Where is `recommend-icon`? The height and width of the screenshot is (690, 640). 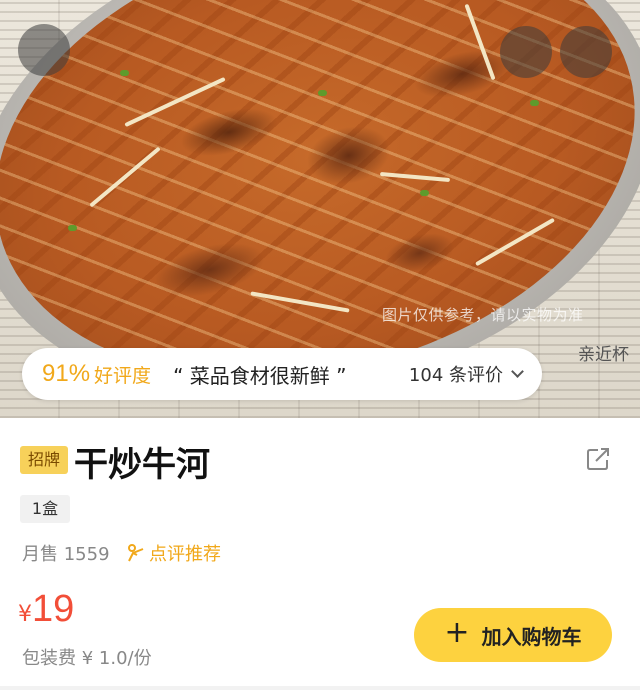
recommend-icon is located at coordinates (136, 553).